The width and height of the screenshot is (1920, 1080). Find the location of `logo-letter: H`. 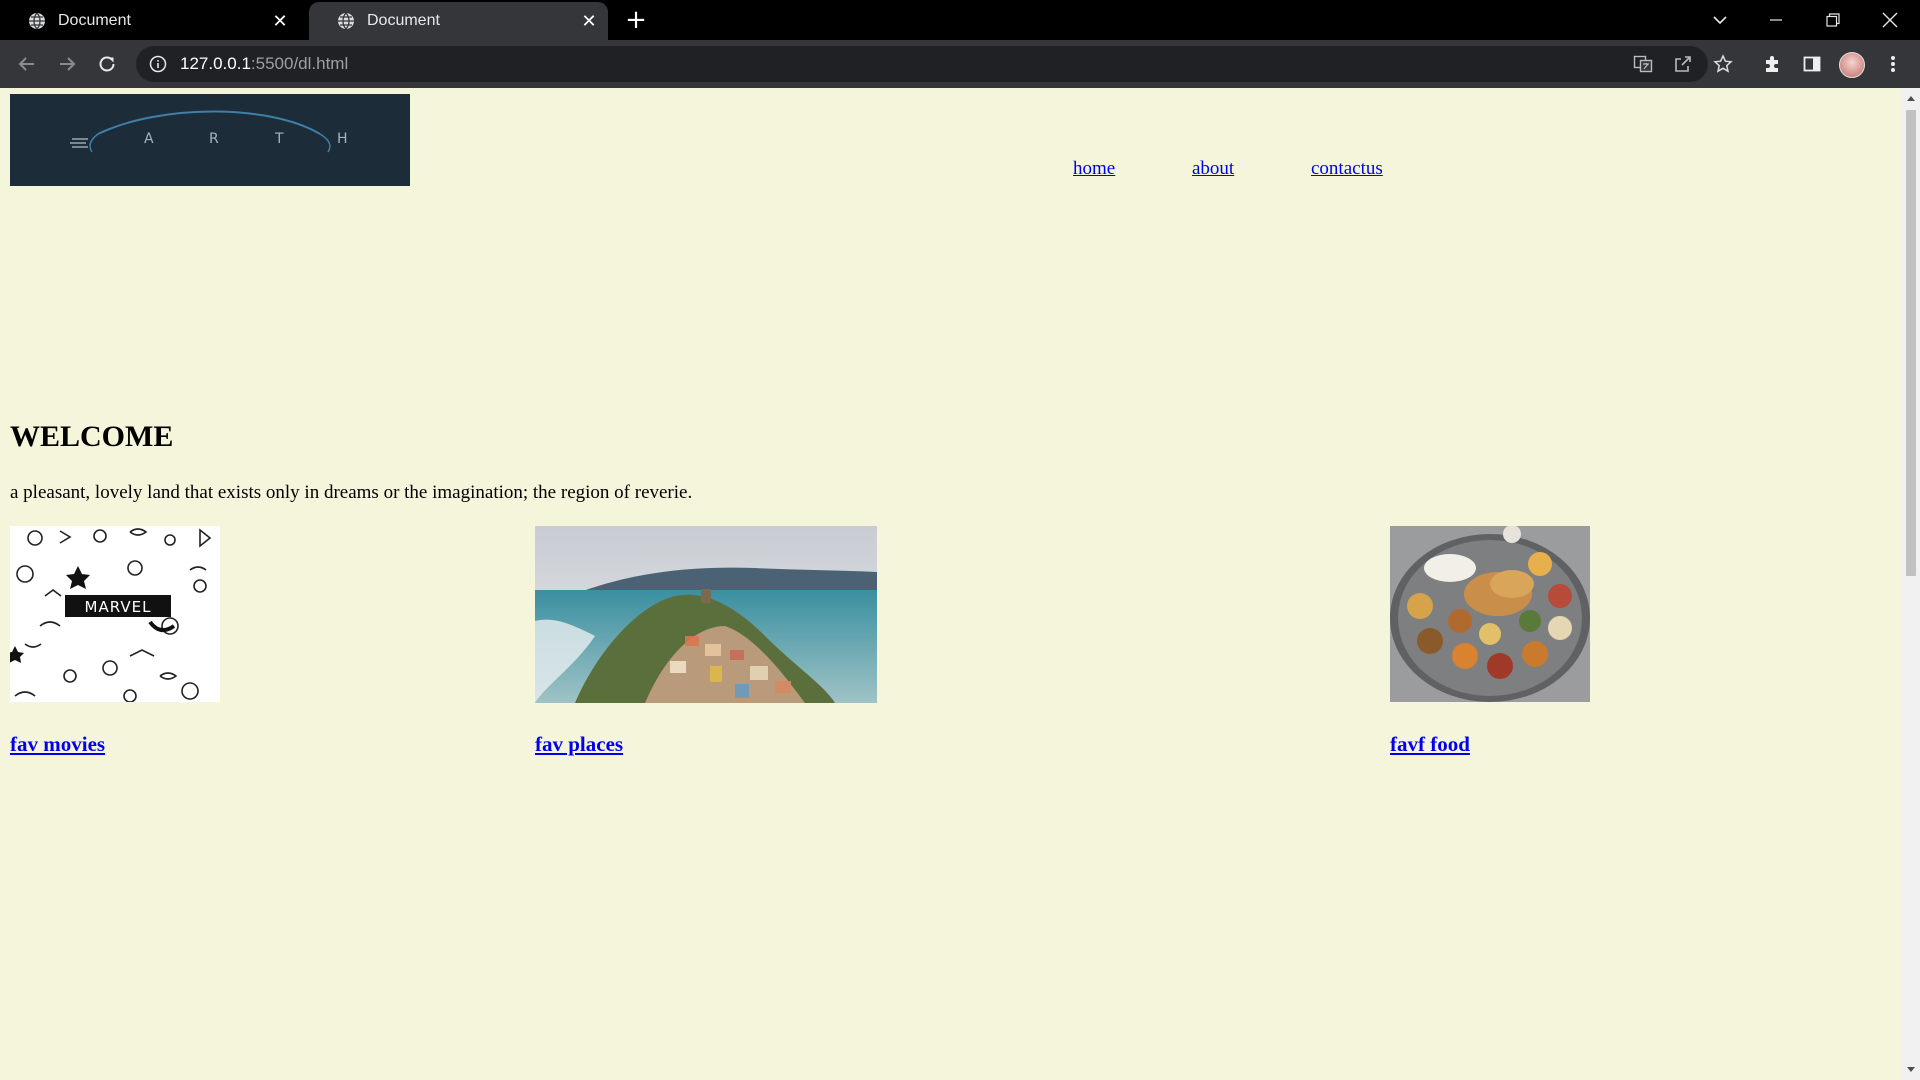

logo-letter: H is located at coordinates (342, 139).